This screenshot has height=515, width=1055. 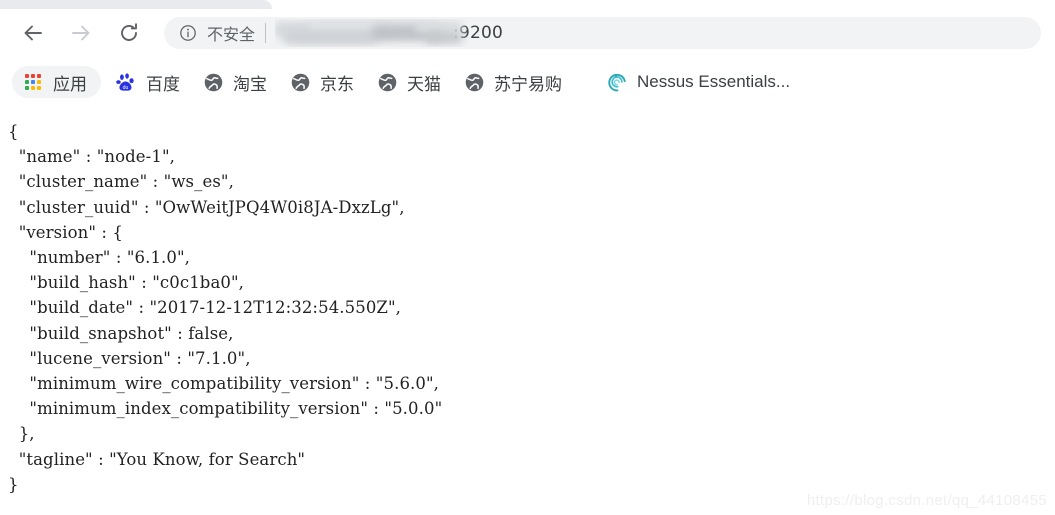 I want to click on tab-strip, so click(x=527, y=4).